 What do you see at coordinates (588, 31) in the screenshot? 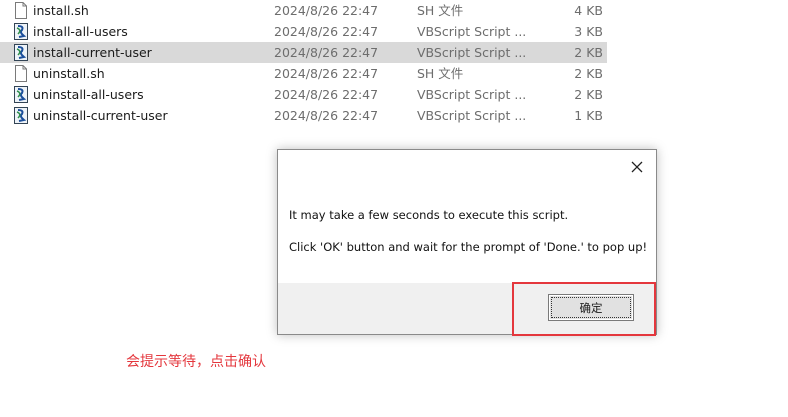
I see `file-size: 3 KB` at bounding box center [588, 31].